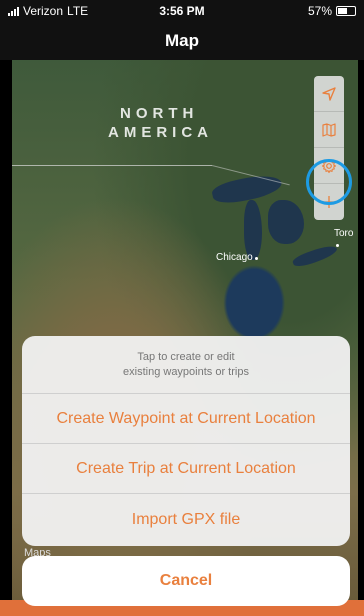  Describe the element at coordinates (186, 356) in the screenshot. I see `action-sheet-message: Tap to create or edit` at that location.